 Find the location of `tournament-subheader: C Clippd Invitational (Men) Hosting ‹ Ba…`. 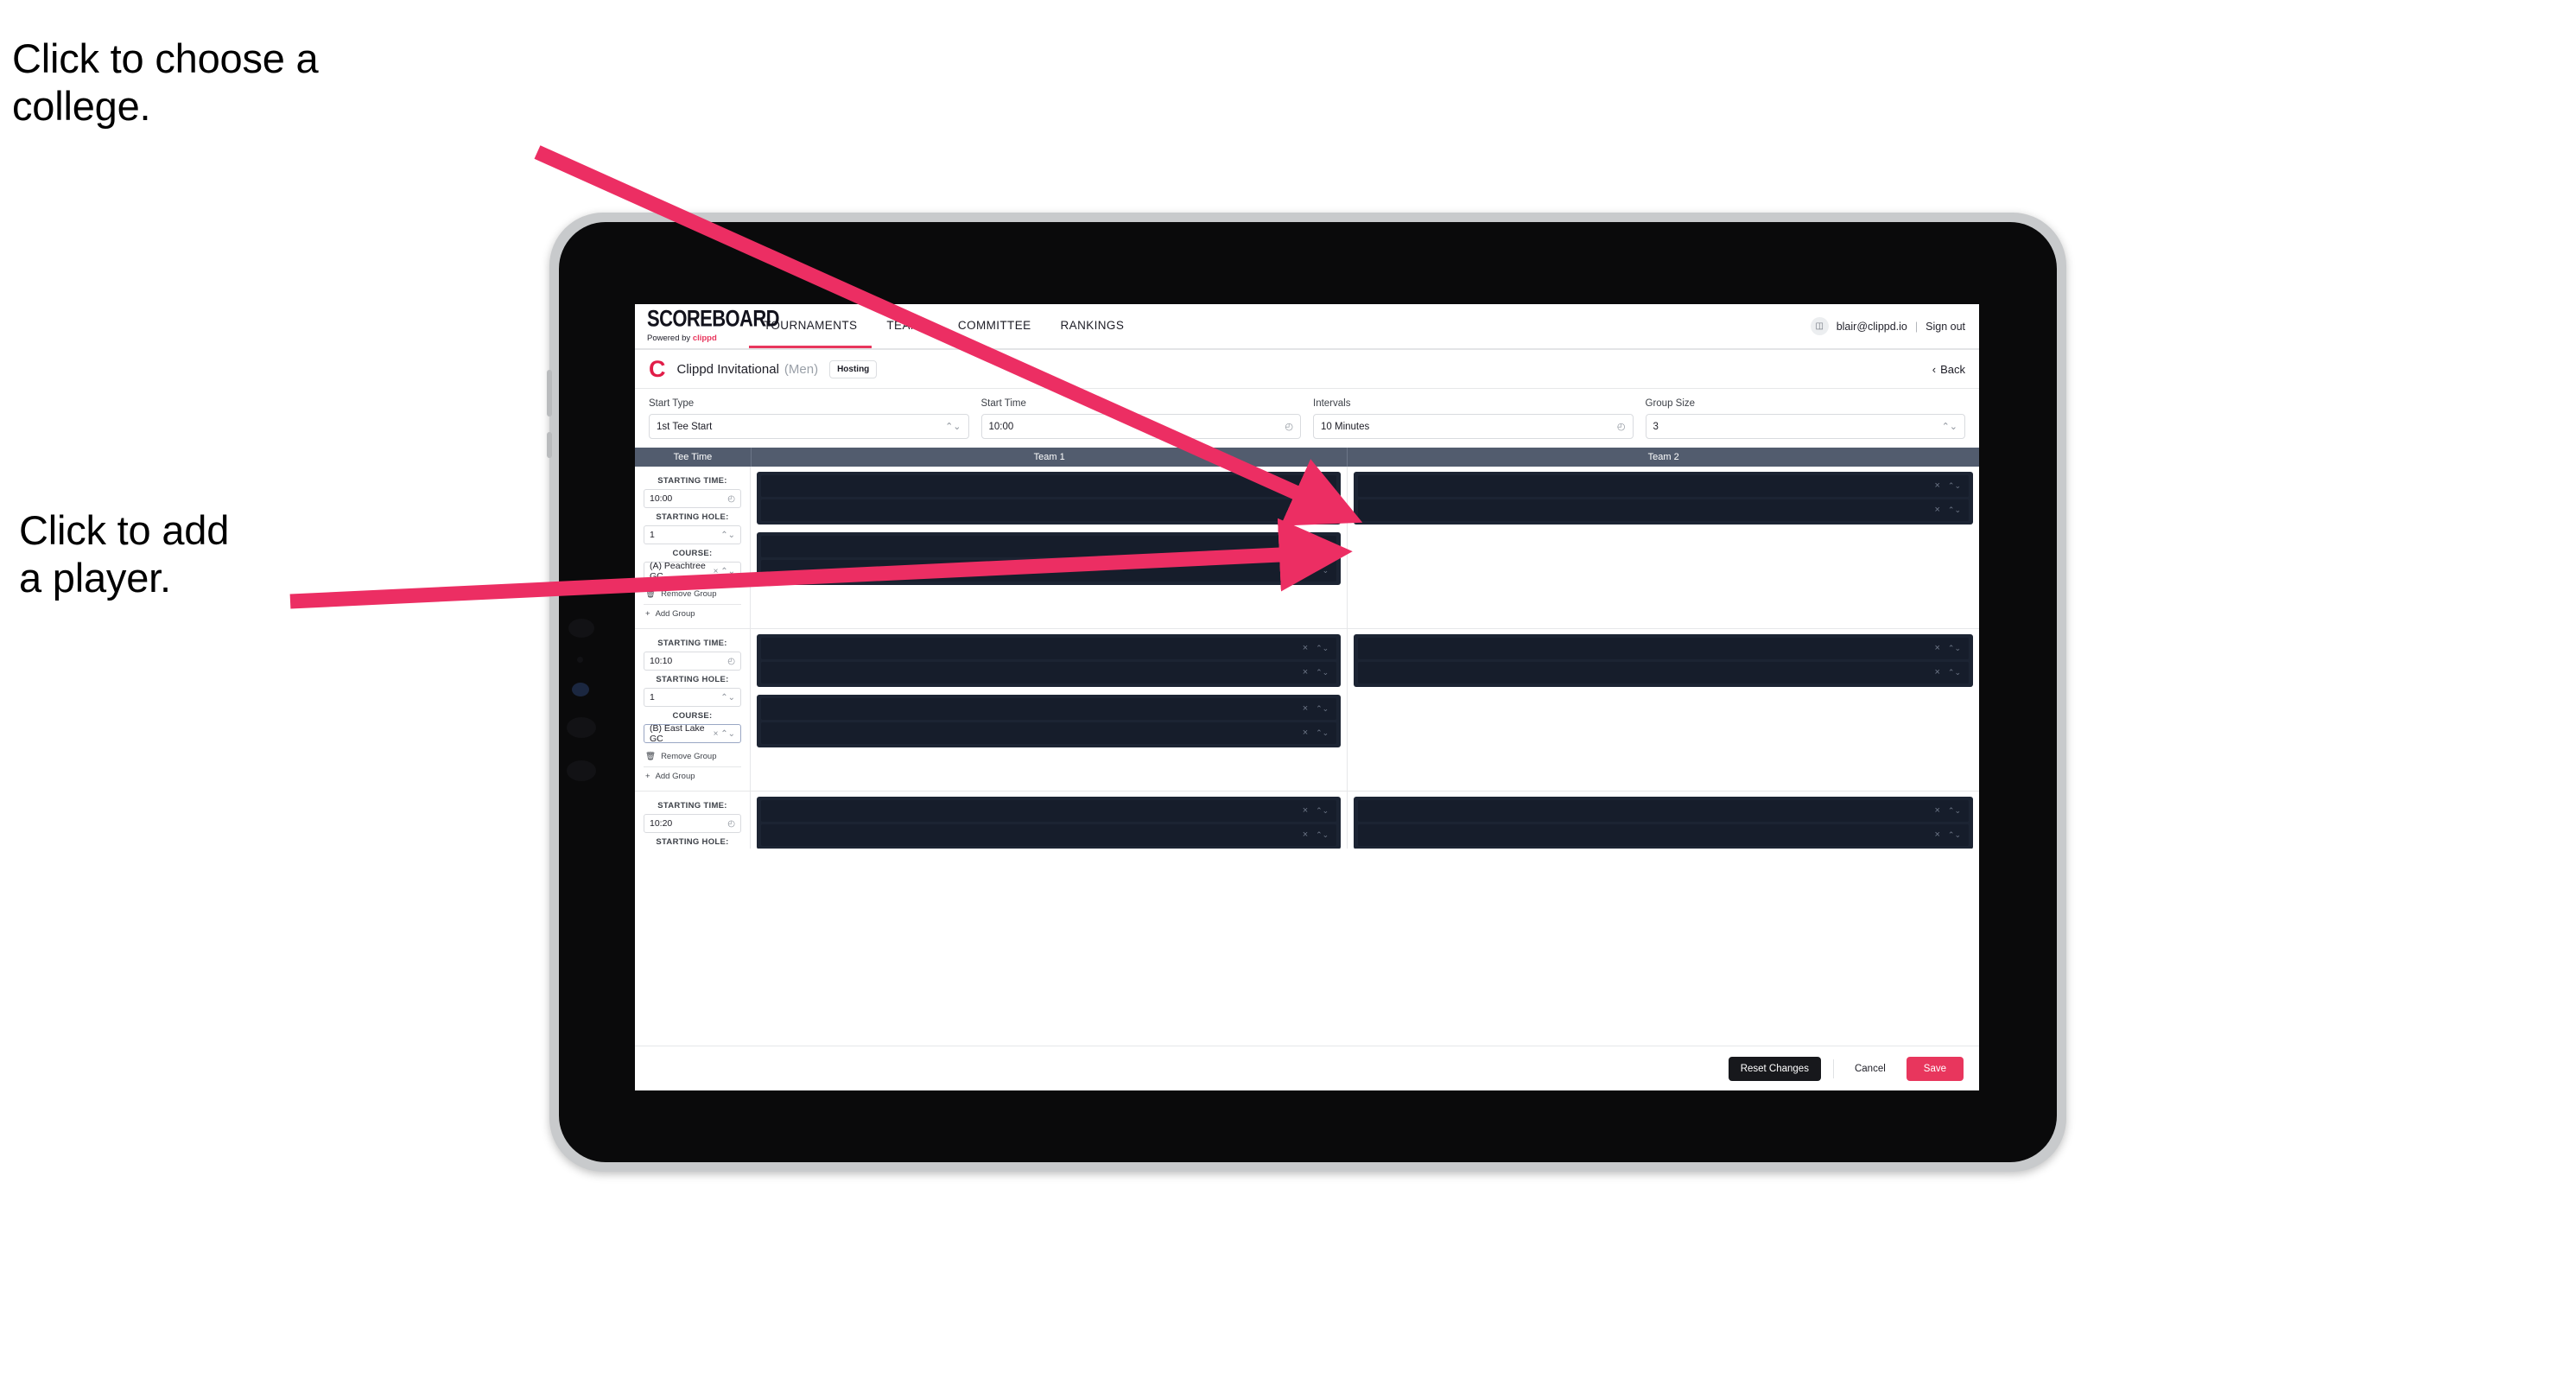

tournament-subheader: C Clippd Invitational (Men) Hosting ‹ Ba… is located at coordinates (1307, 369).